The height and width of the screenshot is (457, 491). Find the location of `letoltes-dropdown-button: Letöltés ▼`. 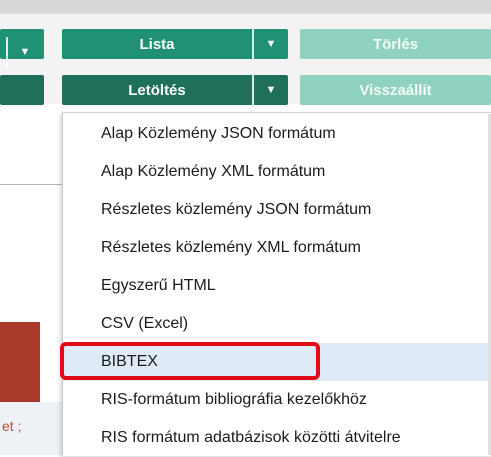

letoltes-dropdown-button: Letöltés ▼ is located at coordinates (175, 90).